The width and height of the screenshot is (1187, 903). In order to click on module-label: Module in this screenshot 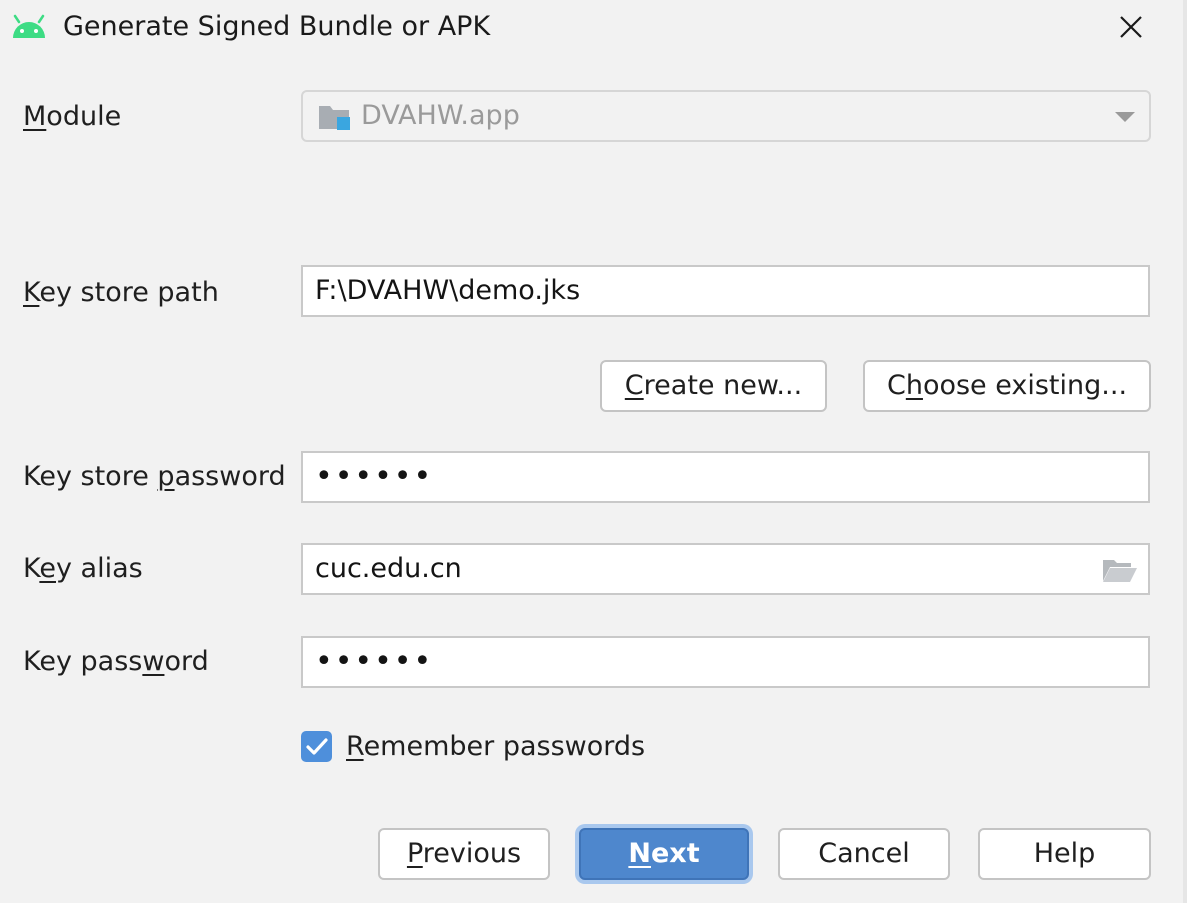, I will do `click(72, 116)`.